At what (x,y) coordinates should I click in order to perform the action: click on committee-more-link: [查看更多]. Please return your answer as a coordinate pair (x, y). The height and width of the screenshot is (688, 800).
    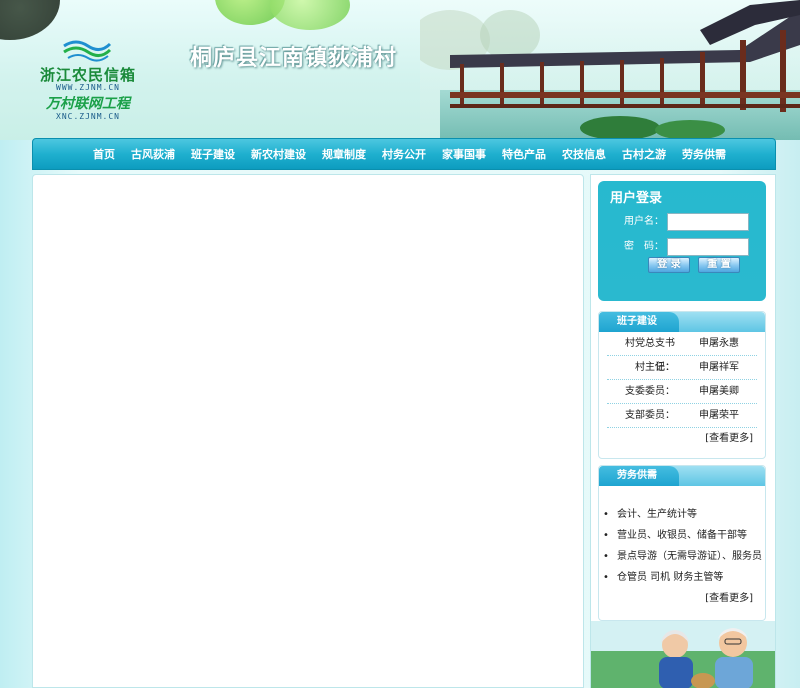
    Looking at the image, I should click on (682, 439).